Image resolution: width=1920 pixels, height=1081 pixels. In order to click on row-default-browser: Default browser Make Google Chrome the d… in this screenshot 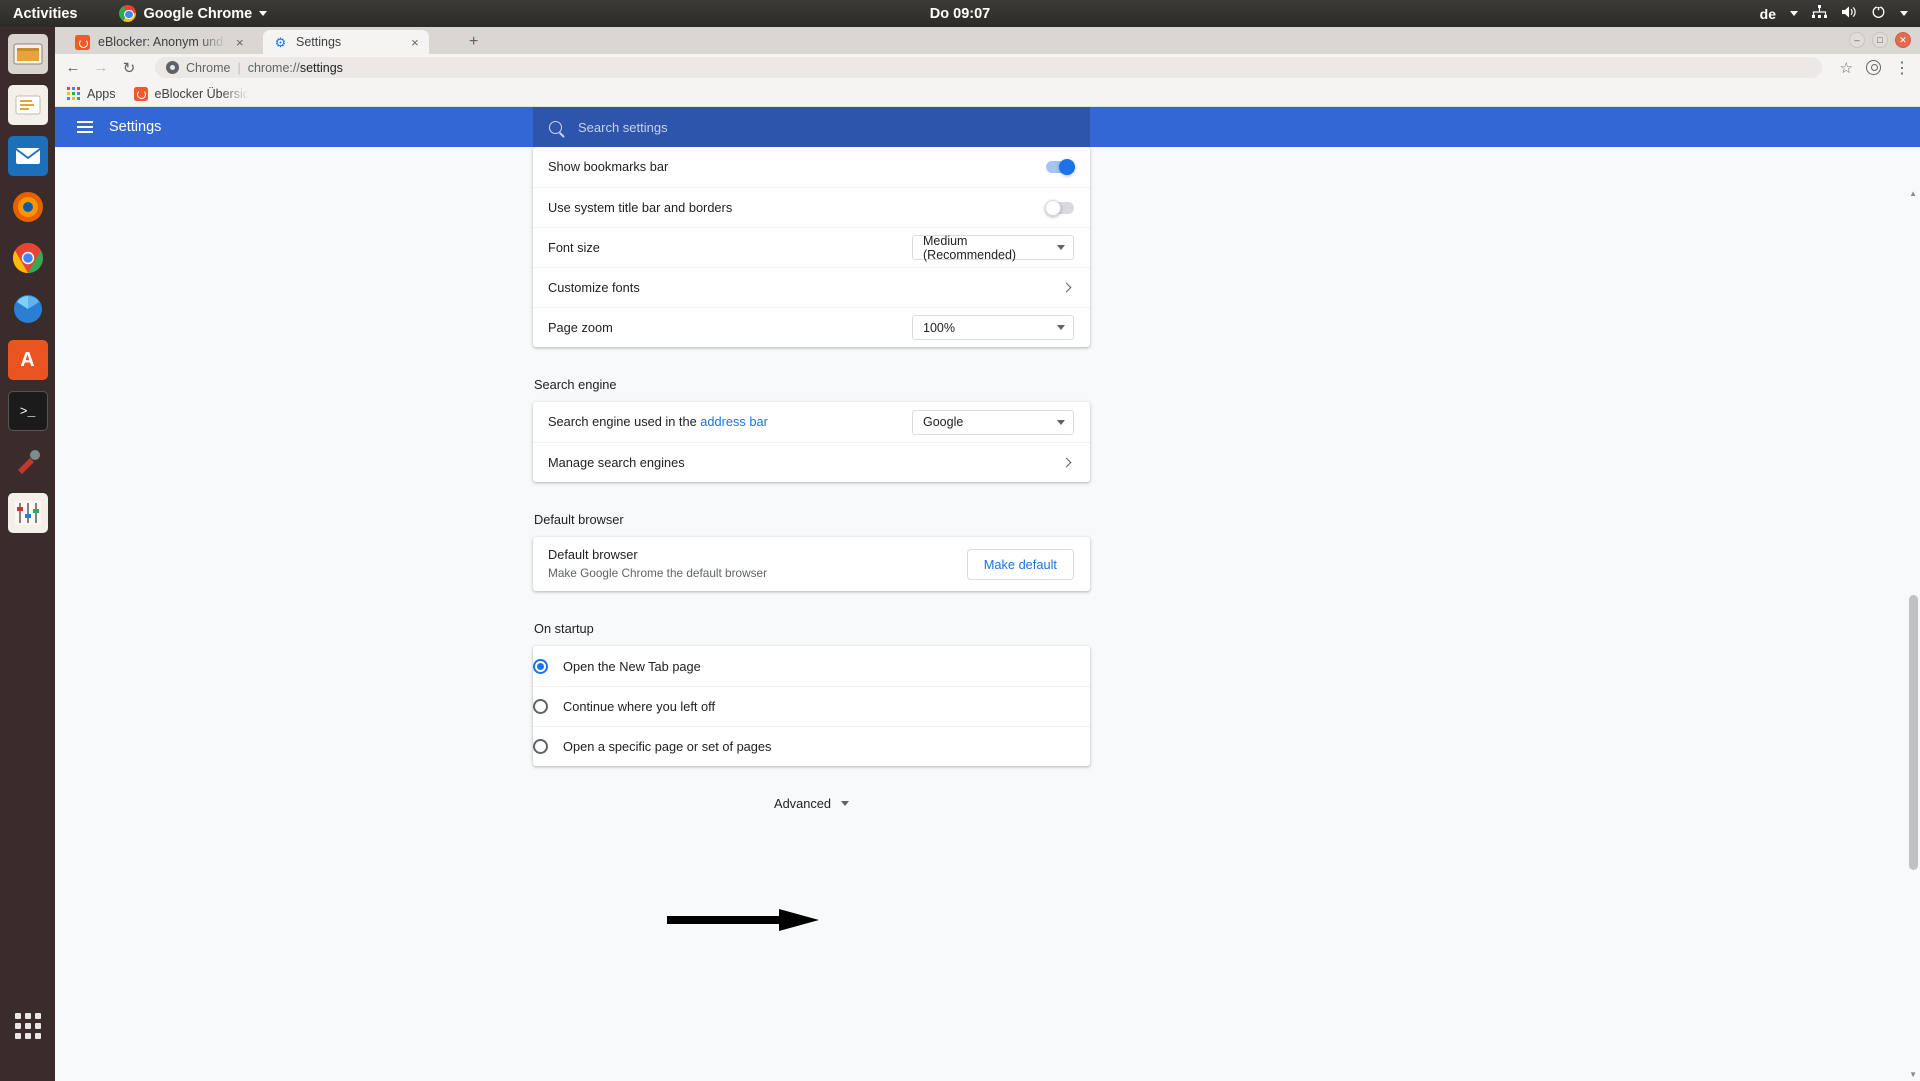, I will do `click(811, 564)`.